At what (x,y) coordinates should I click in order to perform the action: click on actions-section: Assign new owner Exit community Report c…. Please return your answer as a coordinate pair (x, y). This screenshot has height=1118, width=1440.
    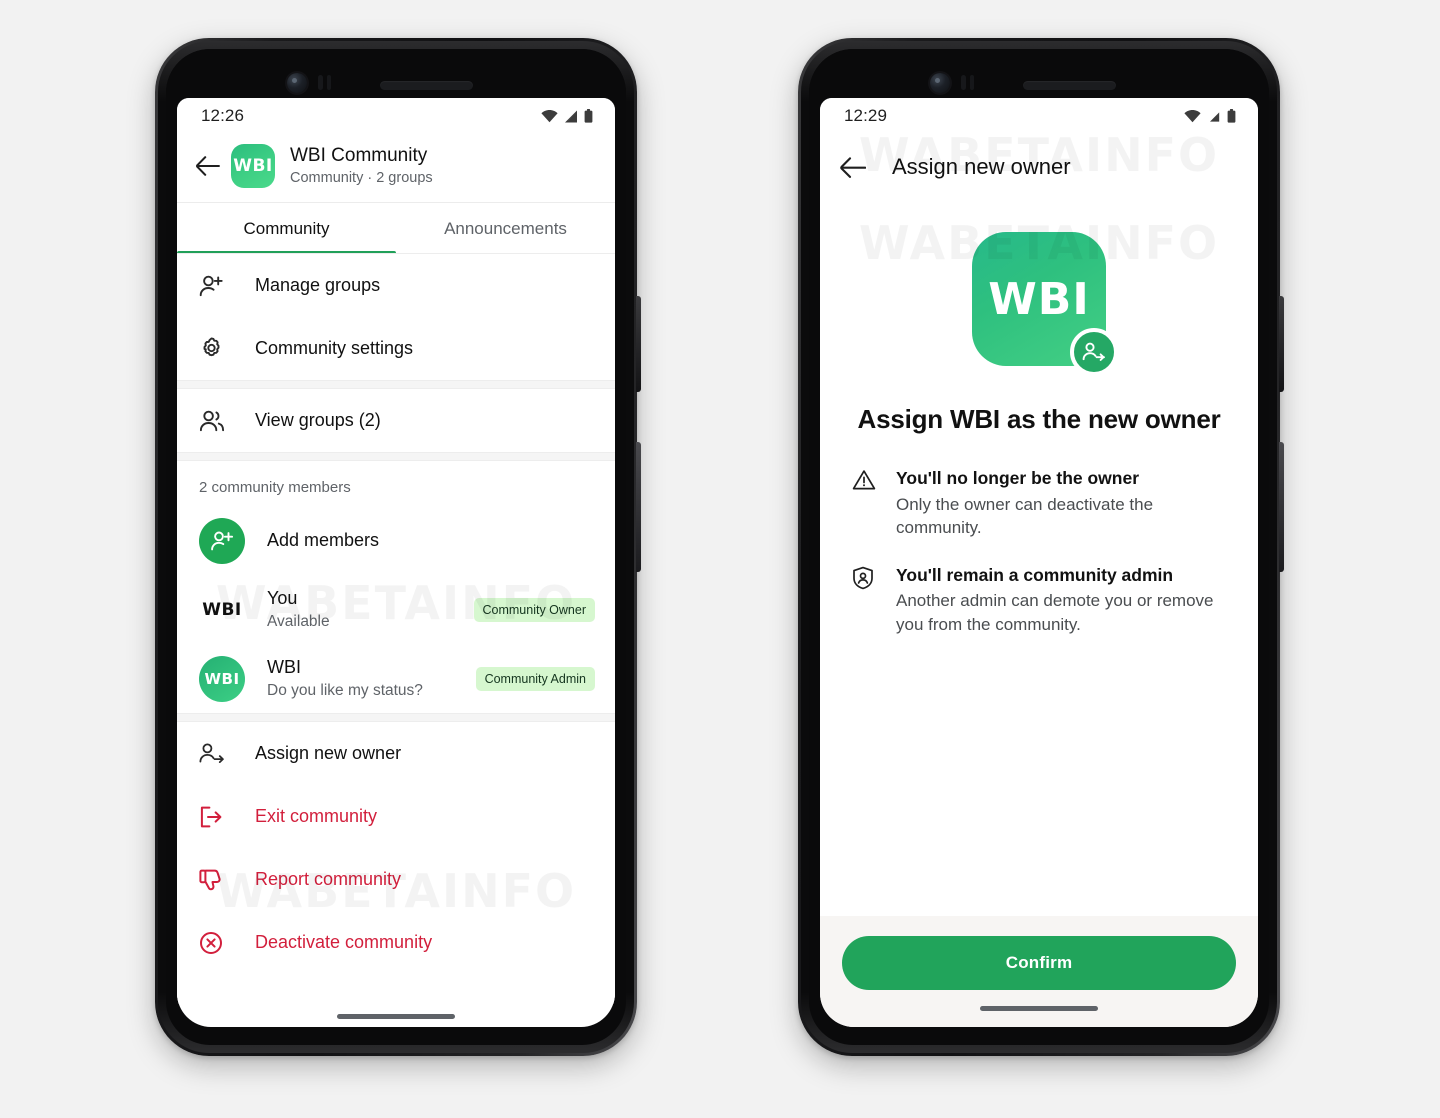
    Looking at the image, I should click on (396, 848).